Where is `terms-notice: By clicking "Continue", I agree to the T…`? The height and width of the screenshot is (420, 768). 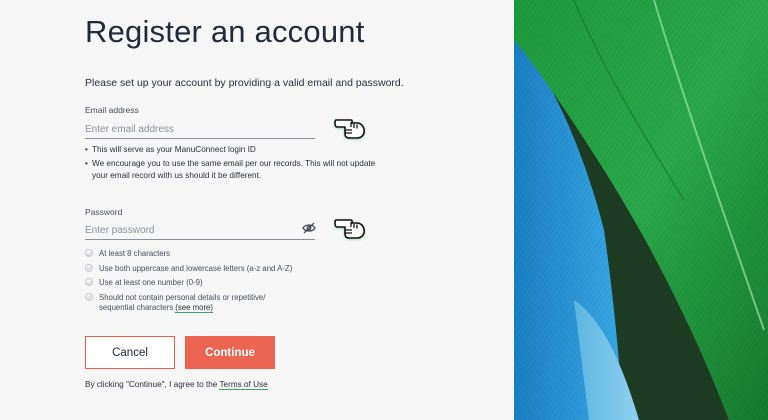 terms-notice: By clicking "Continue", I agree to the T… is located at coordinates (176, 385).